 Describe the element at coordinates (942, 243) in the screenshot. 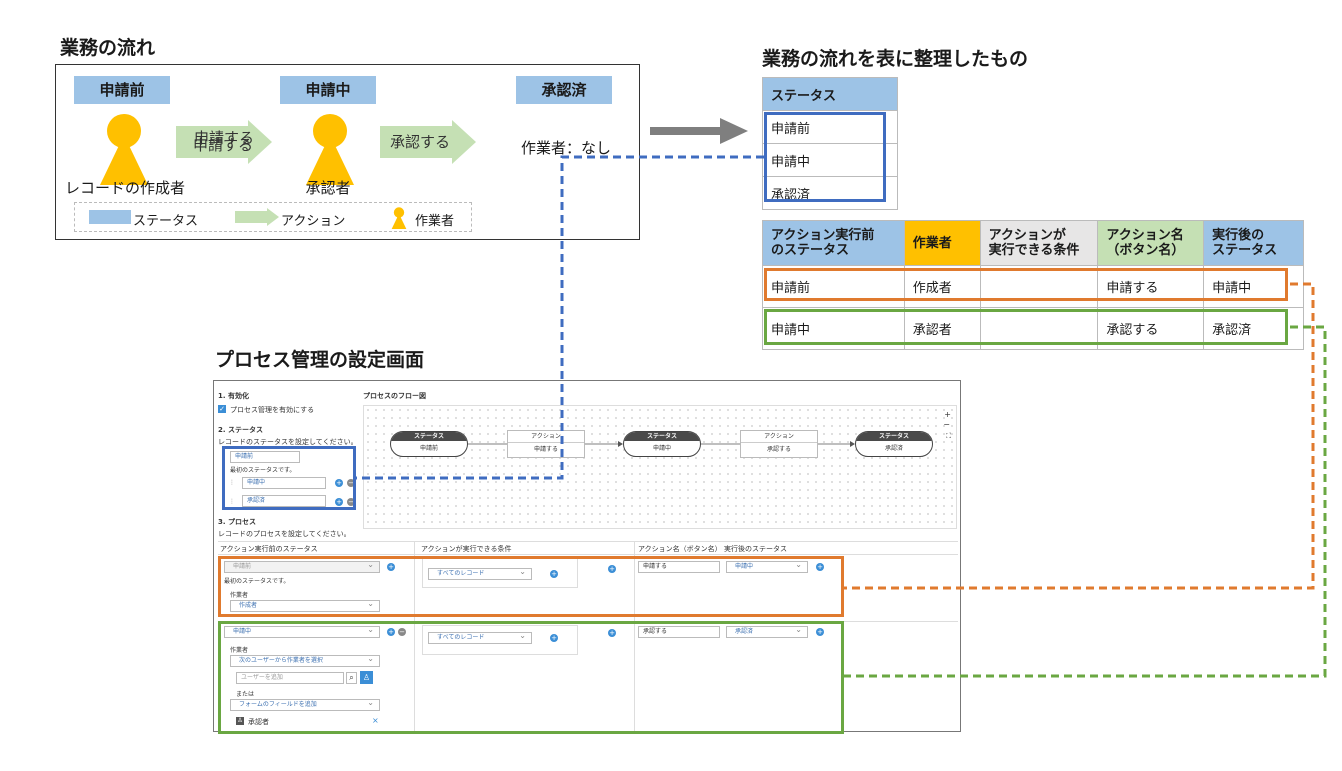

I see `header-worker: 作業者` at that location.